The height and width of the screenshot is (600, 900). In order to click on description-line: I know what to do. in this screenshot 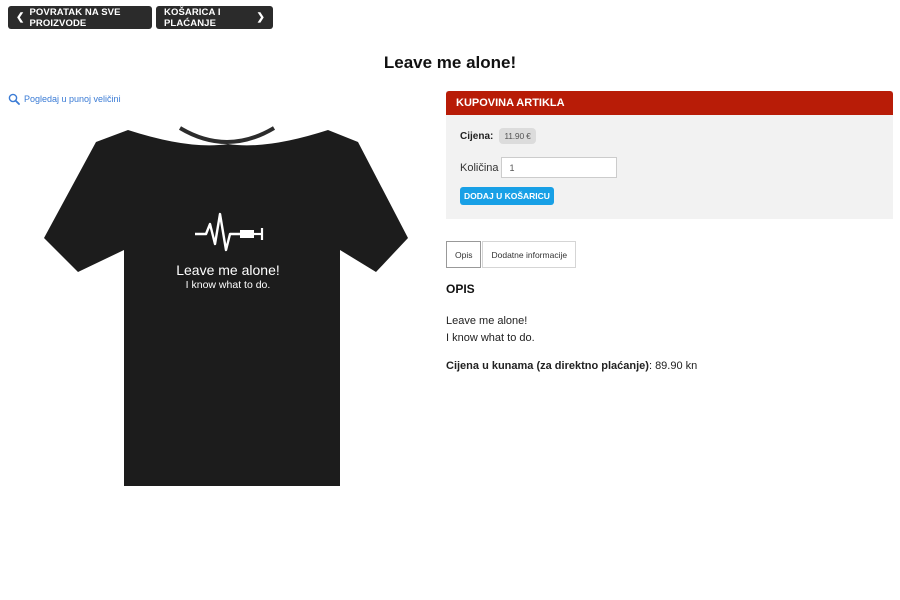, I will do `click(490, 338)`.